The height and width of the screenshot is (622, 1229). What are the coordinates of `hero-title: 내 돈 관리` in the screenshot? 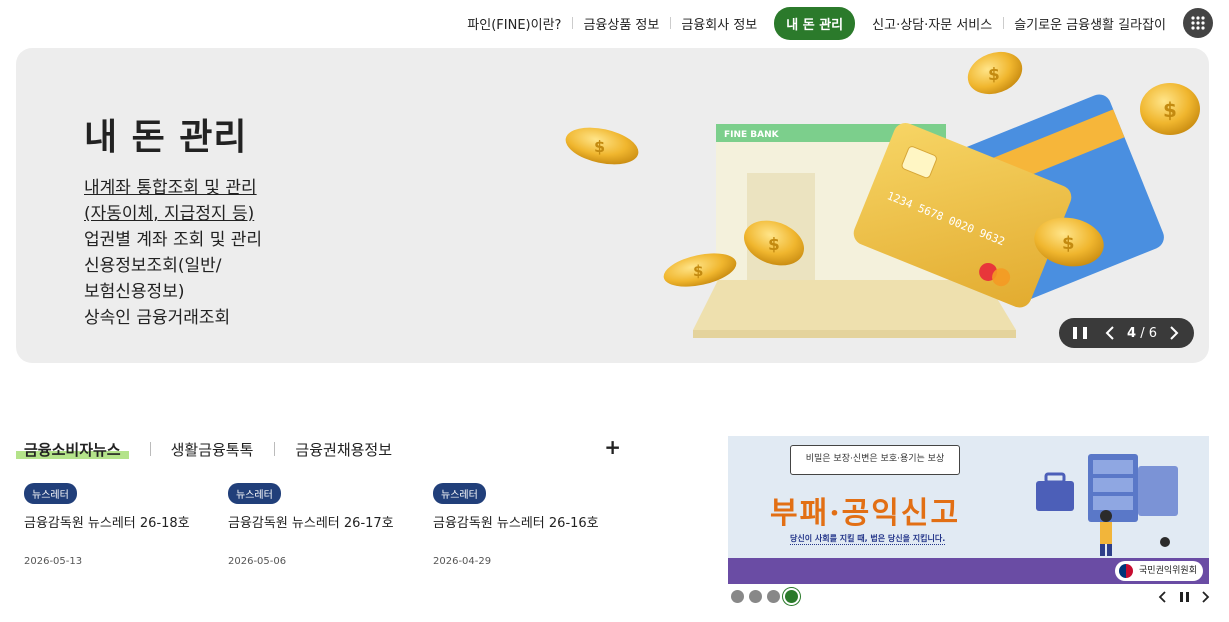 It's located at (166, 137).